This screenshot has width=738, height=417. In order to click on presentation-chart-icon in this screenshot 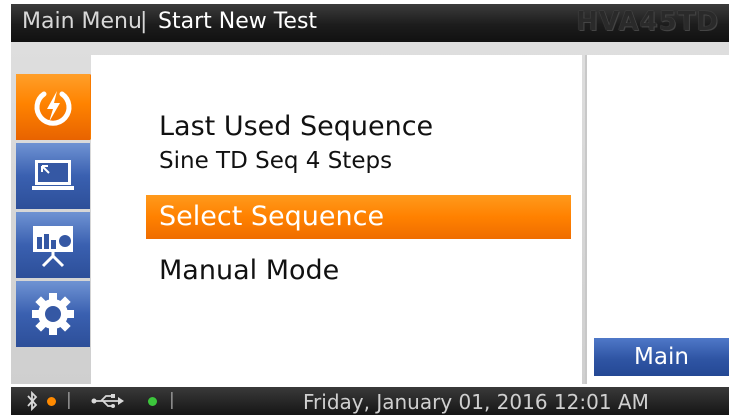, I will do `click(53, 247)`.